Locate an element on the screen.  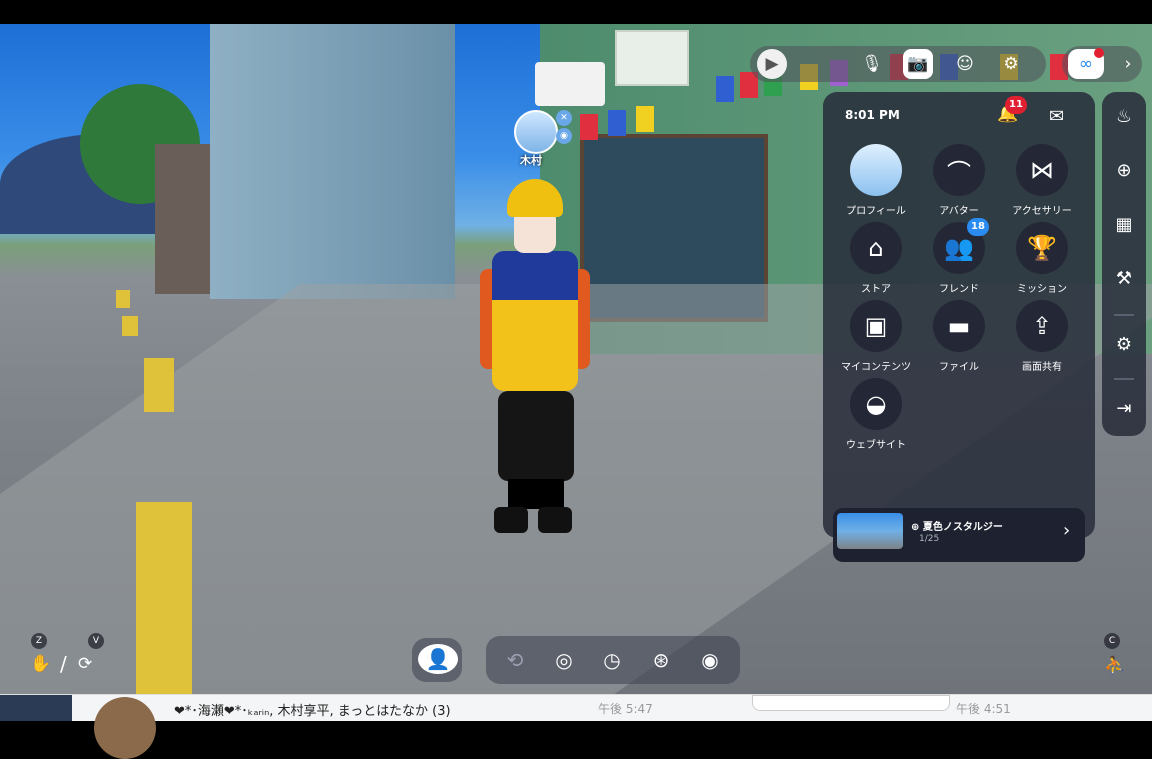
mail-icon: ✉ is located at coordinates (1056, 116).